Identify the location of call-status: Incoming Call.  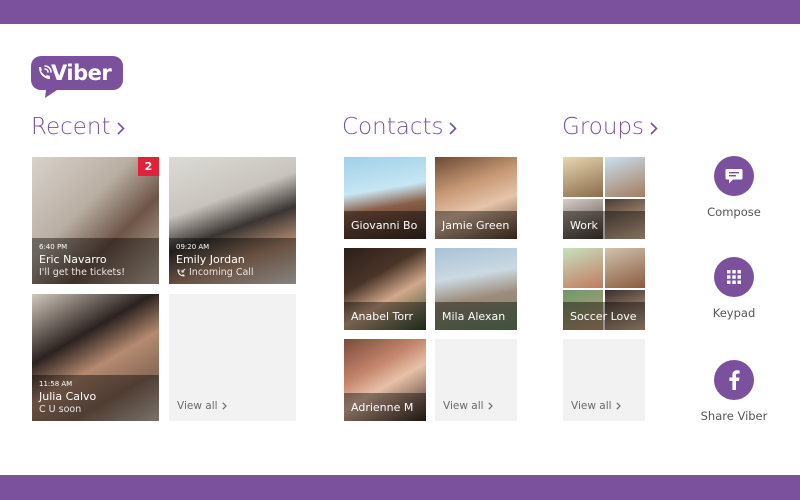
(215, 272).